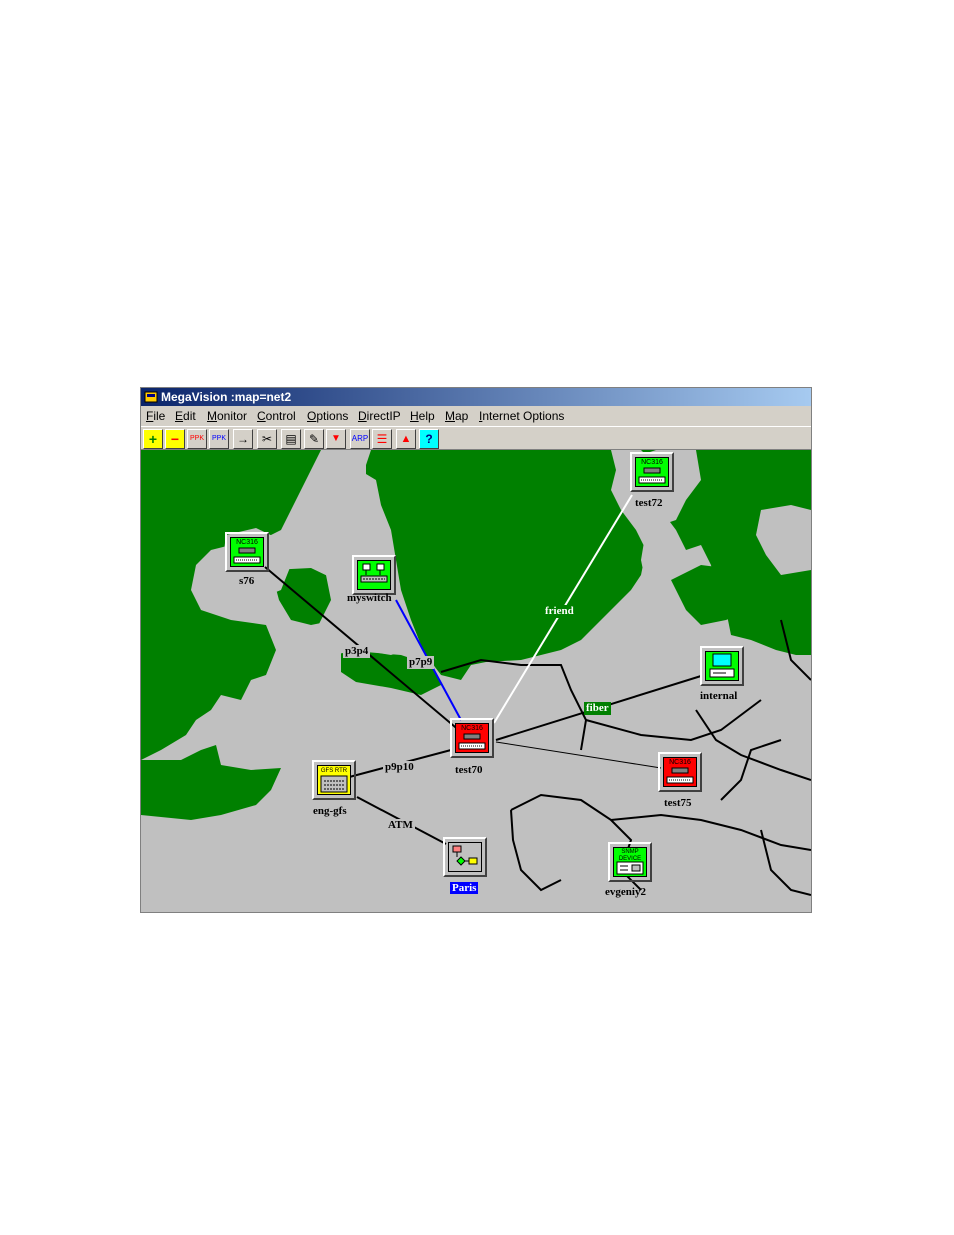 The image size is (954, 1235). Describe the element at coordinates (625, 892) in the screenshot. I see `node-label-evgeniy2: evgeniy2` at that location.